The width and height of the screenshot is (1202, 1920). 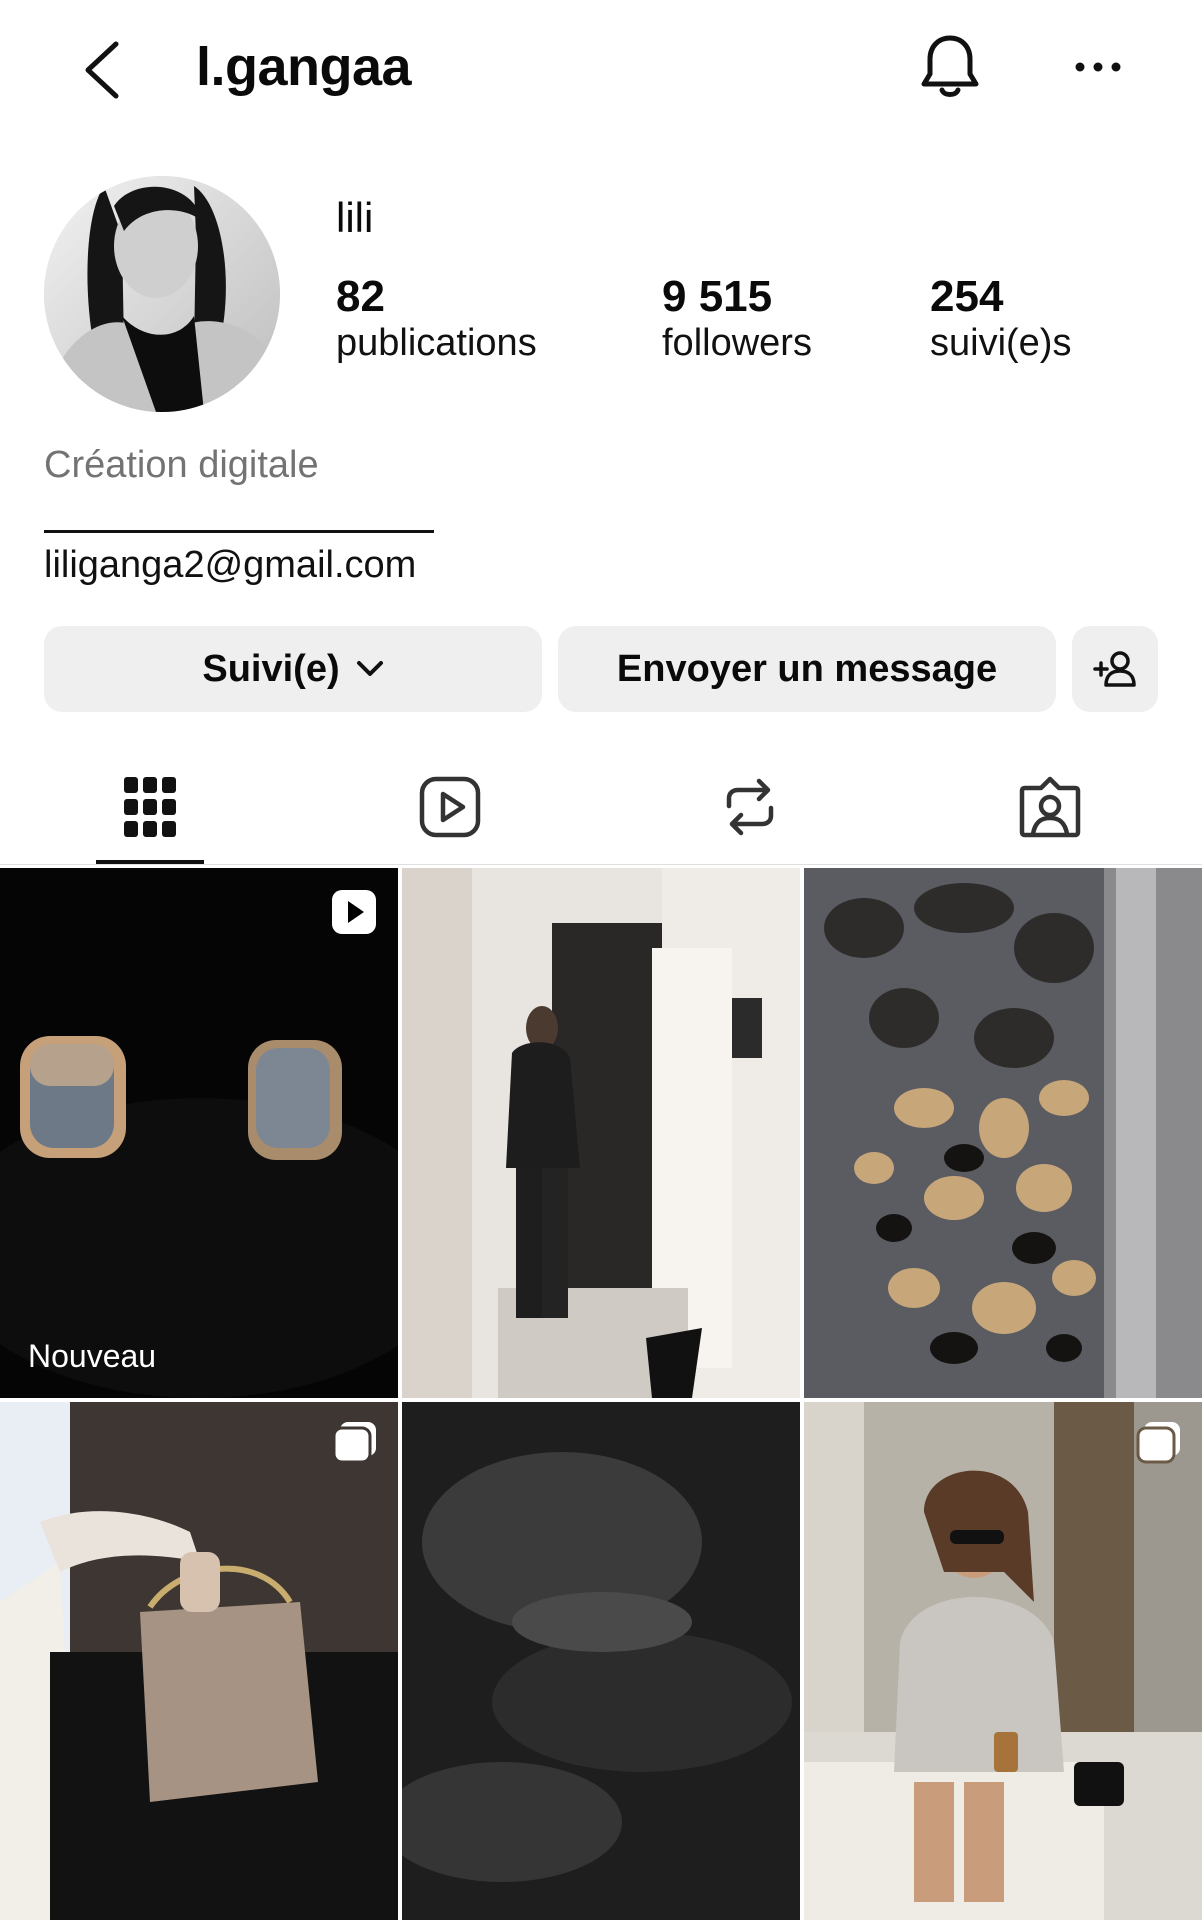 I want to click on suggest-people-button, so click(x=1115, y=669).